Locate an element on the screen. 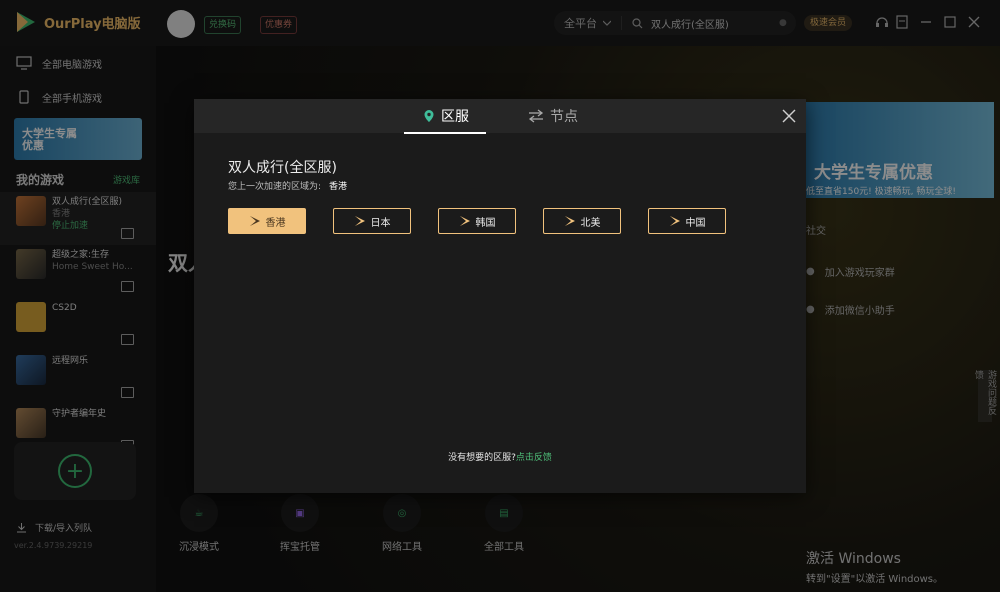  active-tab-indicator is located at coordinates (445, 133).